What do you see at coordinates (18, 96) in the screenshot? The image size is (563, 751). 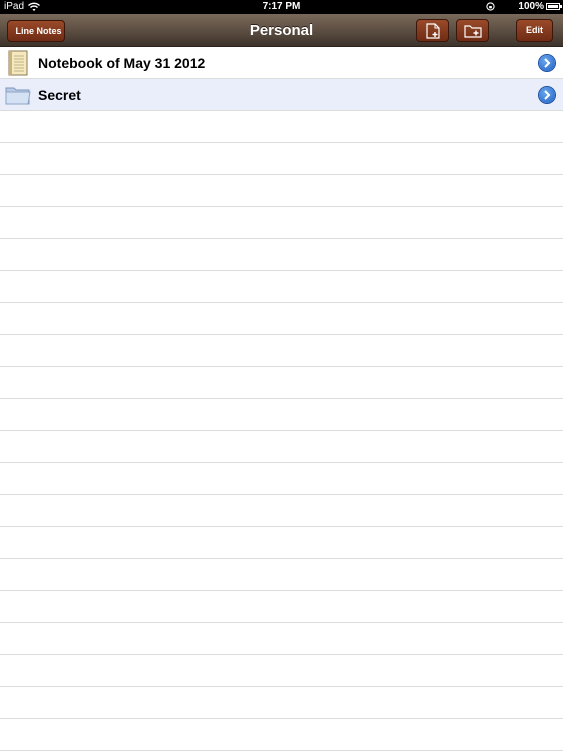 I see `folder-icon` at bounding box center [18, 96].